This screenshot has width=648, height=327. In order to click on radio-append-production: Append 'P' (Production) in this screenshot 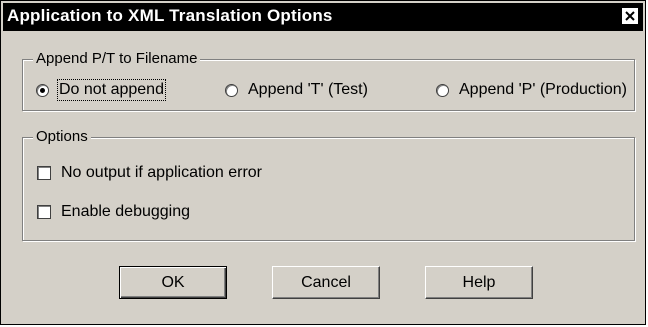, I will do `click(531, 90)`.